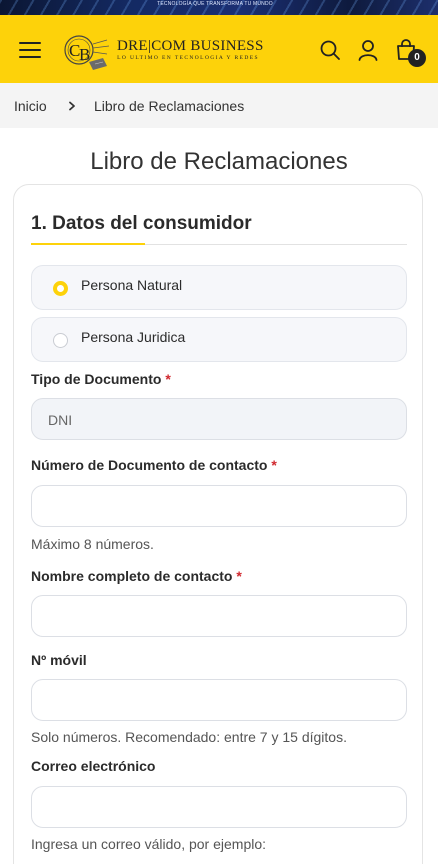  I want to click on cart-count-badge: 0, so click(417, 58).